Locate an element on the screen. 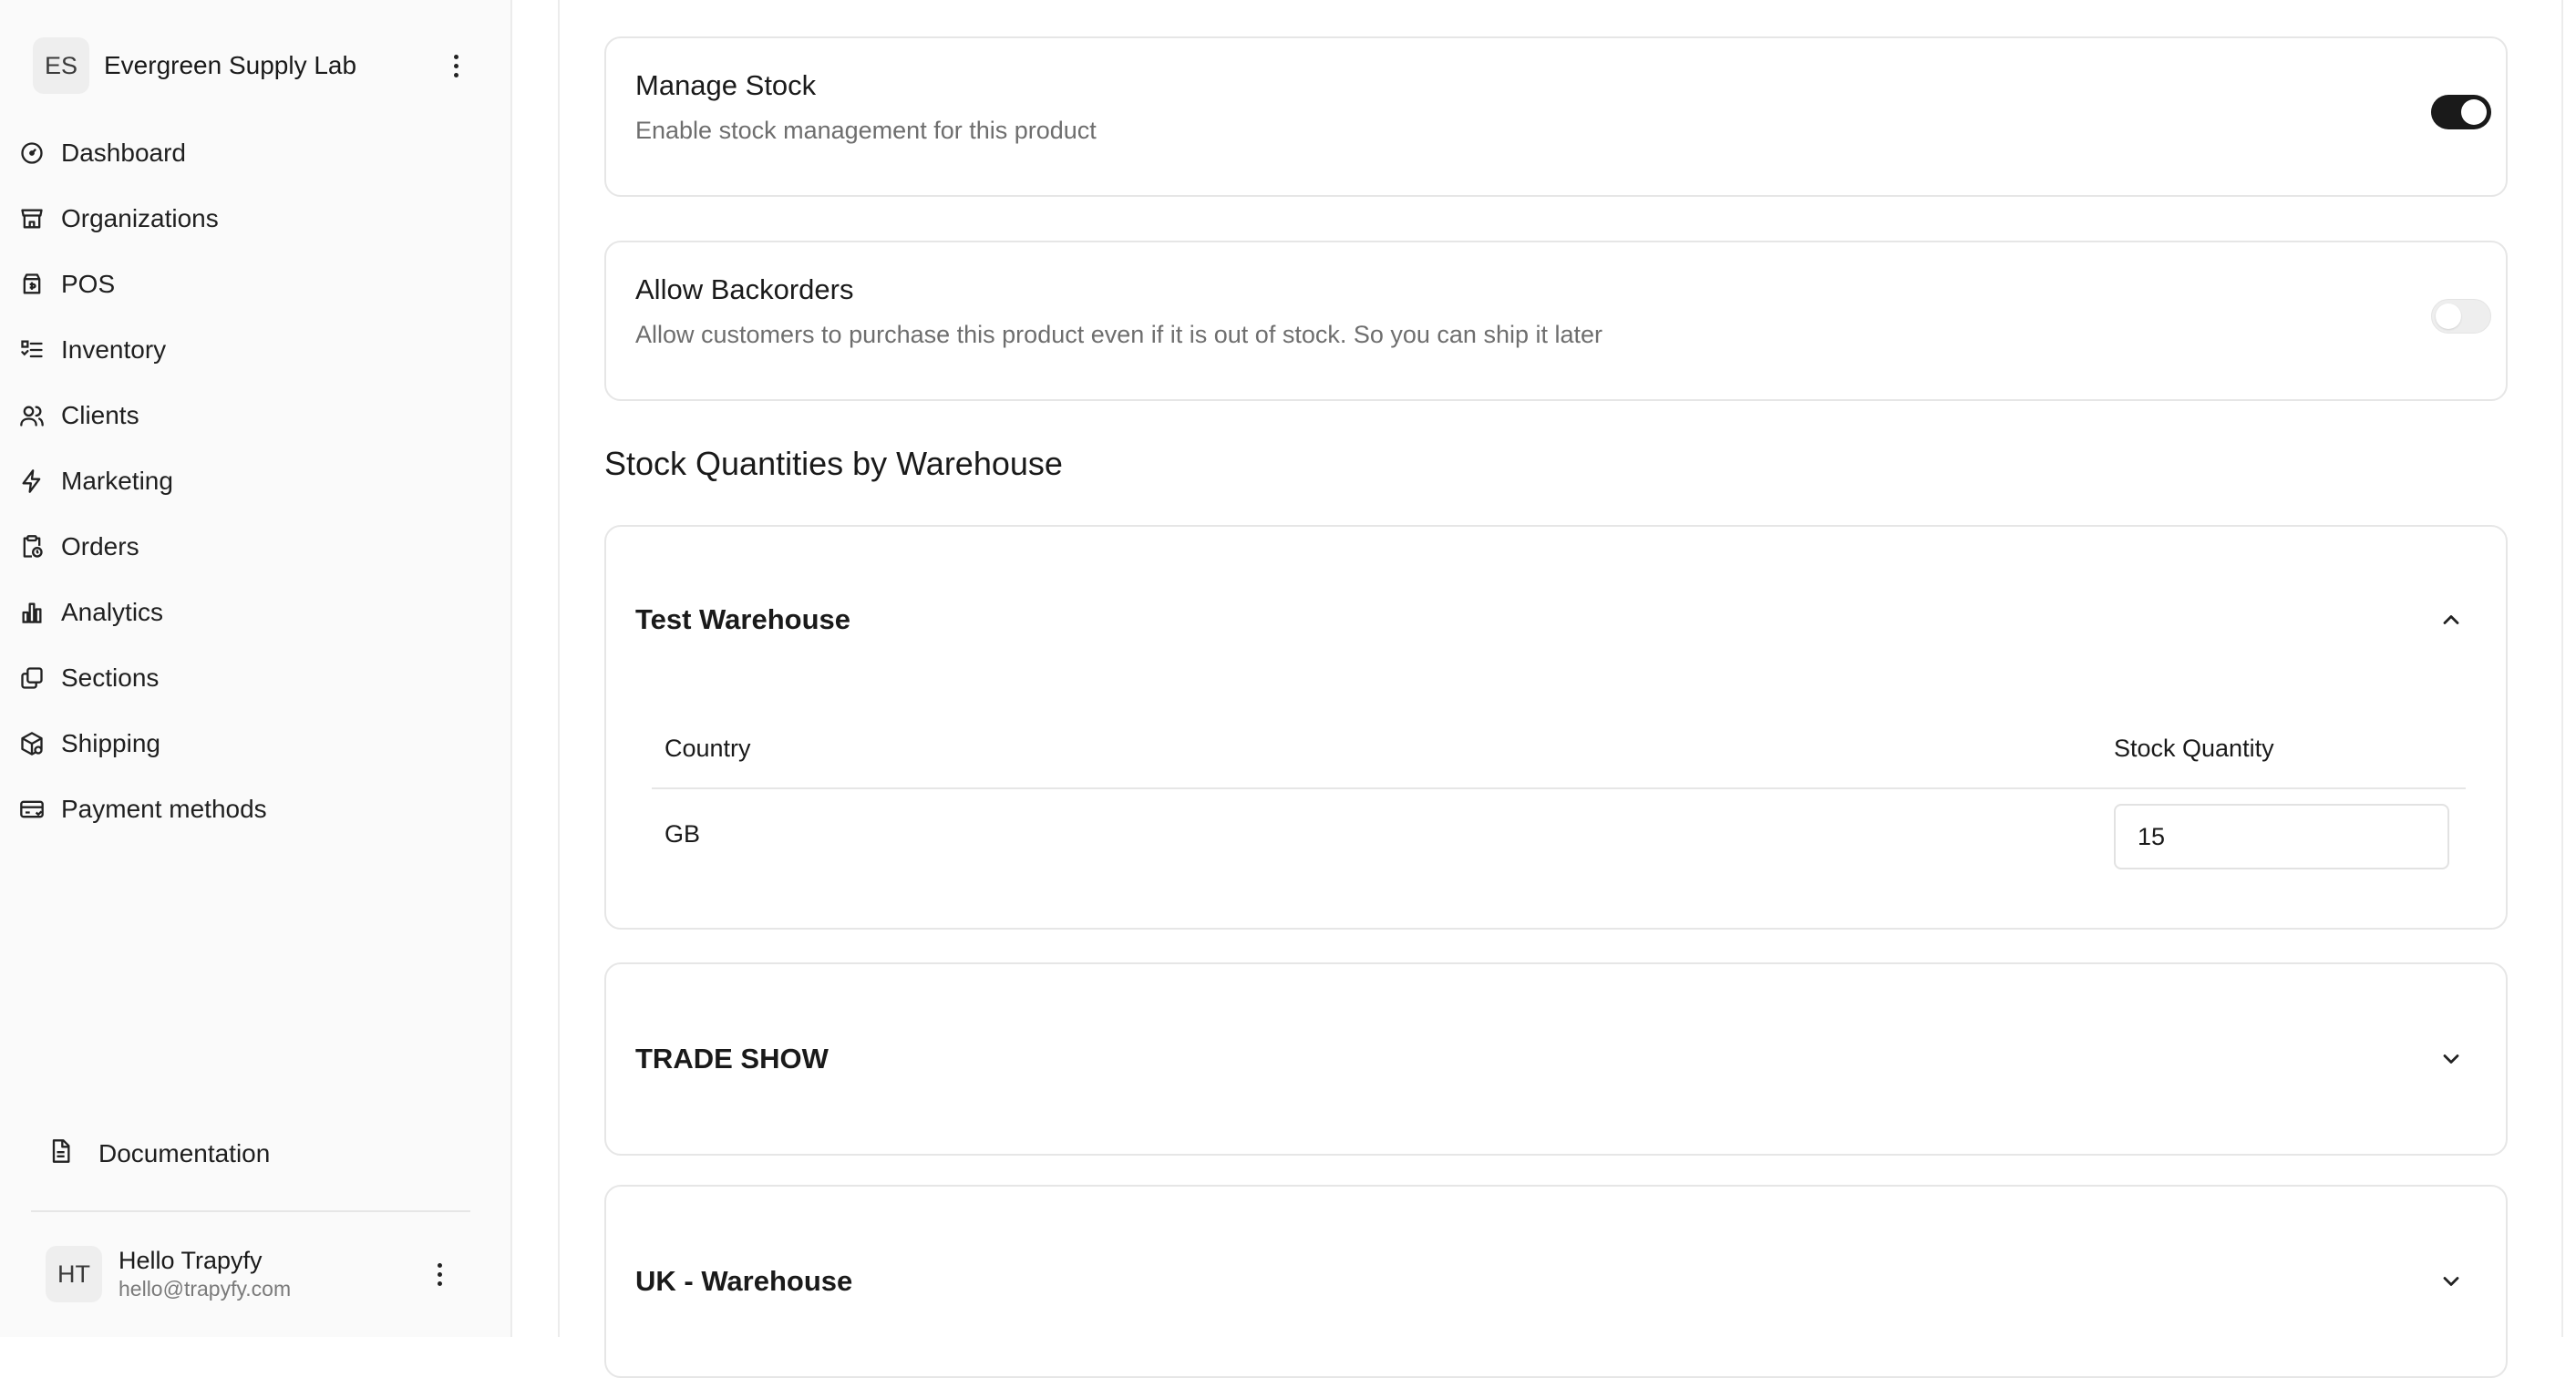  sidebar-divider is located at coordinates (250, 1211).